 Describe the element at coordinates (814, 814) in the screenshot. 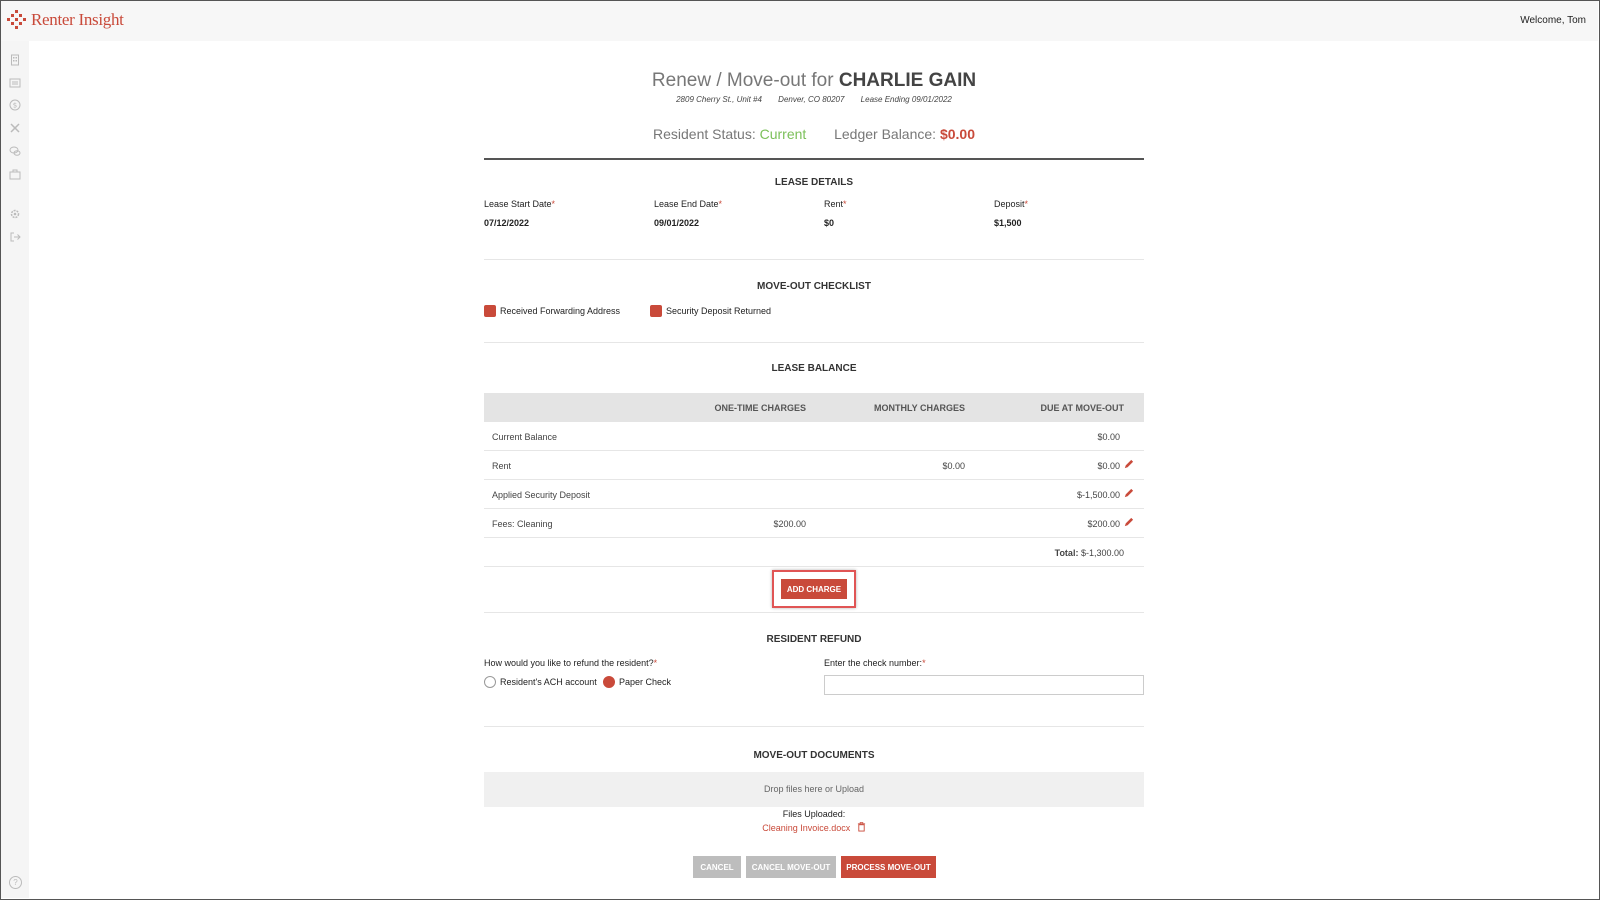

I see `files-uploaded-label: Files Uploaded:` at that location.